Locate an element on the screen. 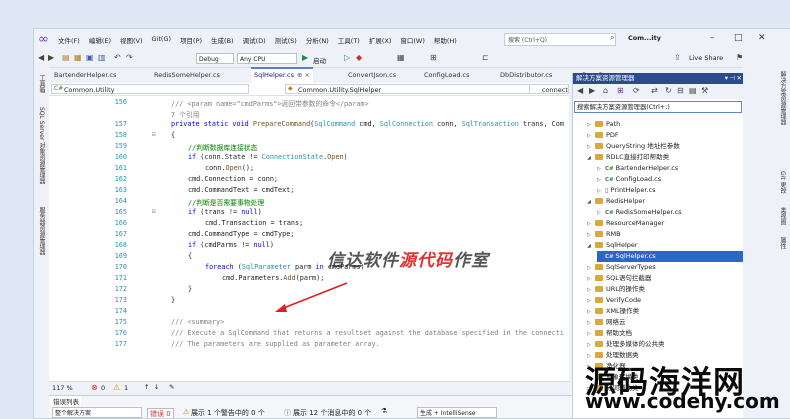 The width and height of the screenshot is (790, 419). tree-item: ▷ RMB is located at coordinates (604, 234).